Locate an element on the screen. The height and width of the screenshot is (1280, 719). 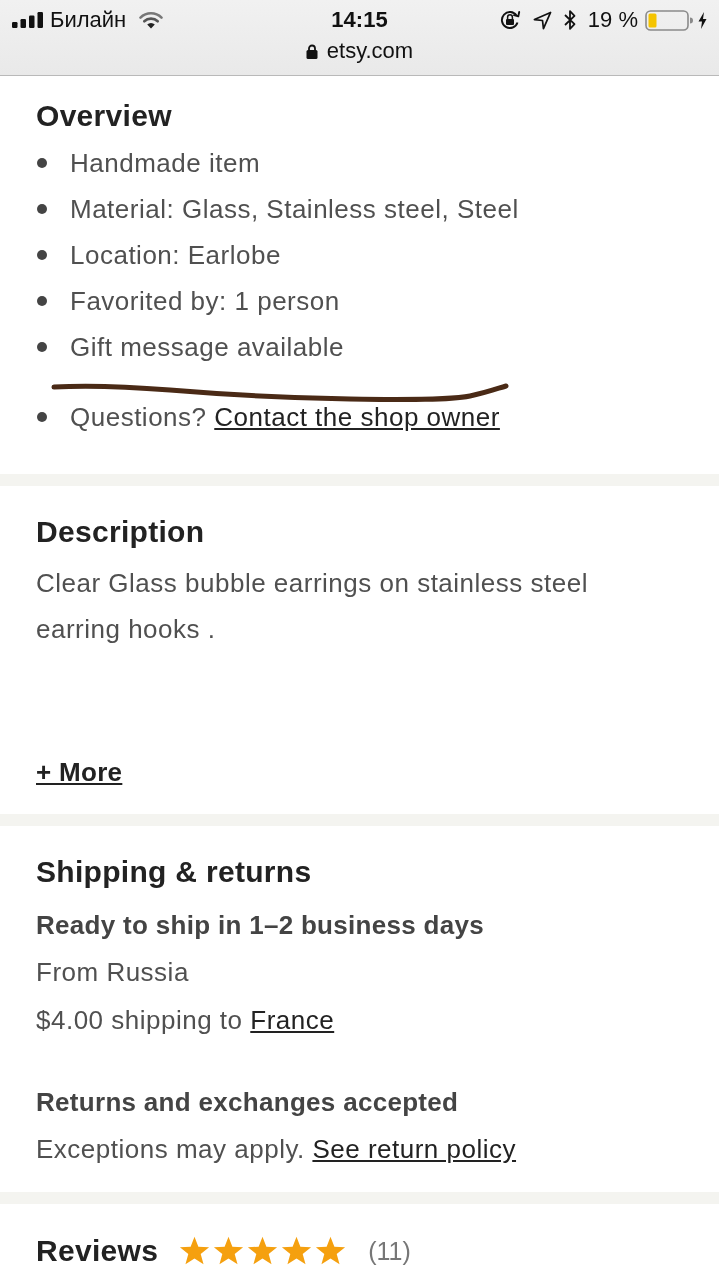
battery-percent: 19 % is located at coordinates (612, 20).